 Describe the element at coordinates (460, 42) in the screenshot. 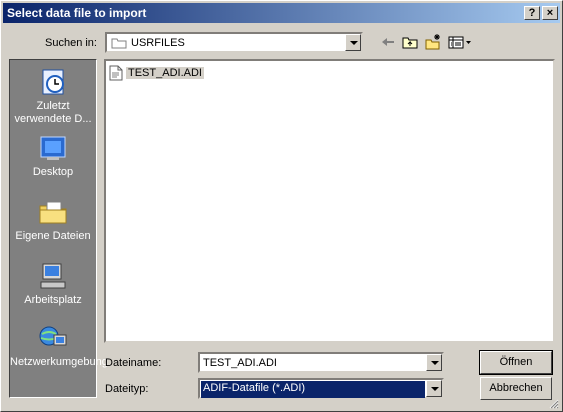

I see `view-menu-icon` at that location.